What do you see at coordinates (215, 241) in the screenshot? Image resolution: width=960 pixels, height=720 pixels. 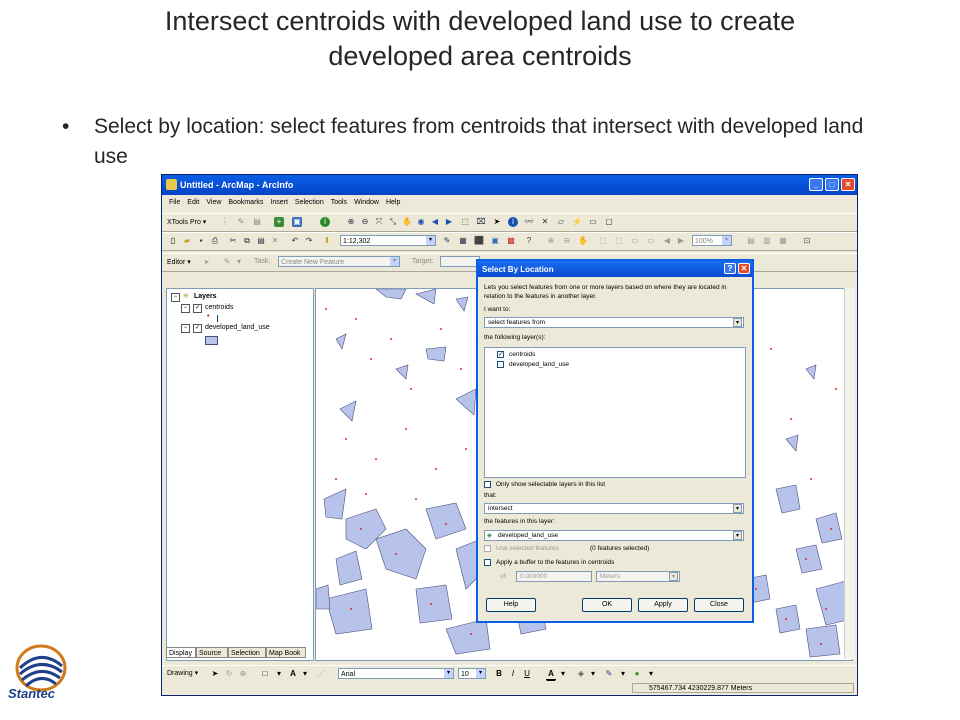 I see `print-icon: ⎙` at bounding box center [215, 241].